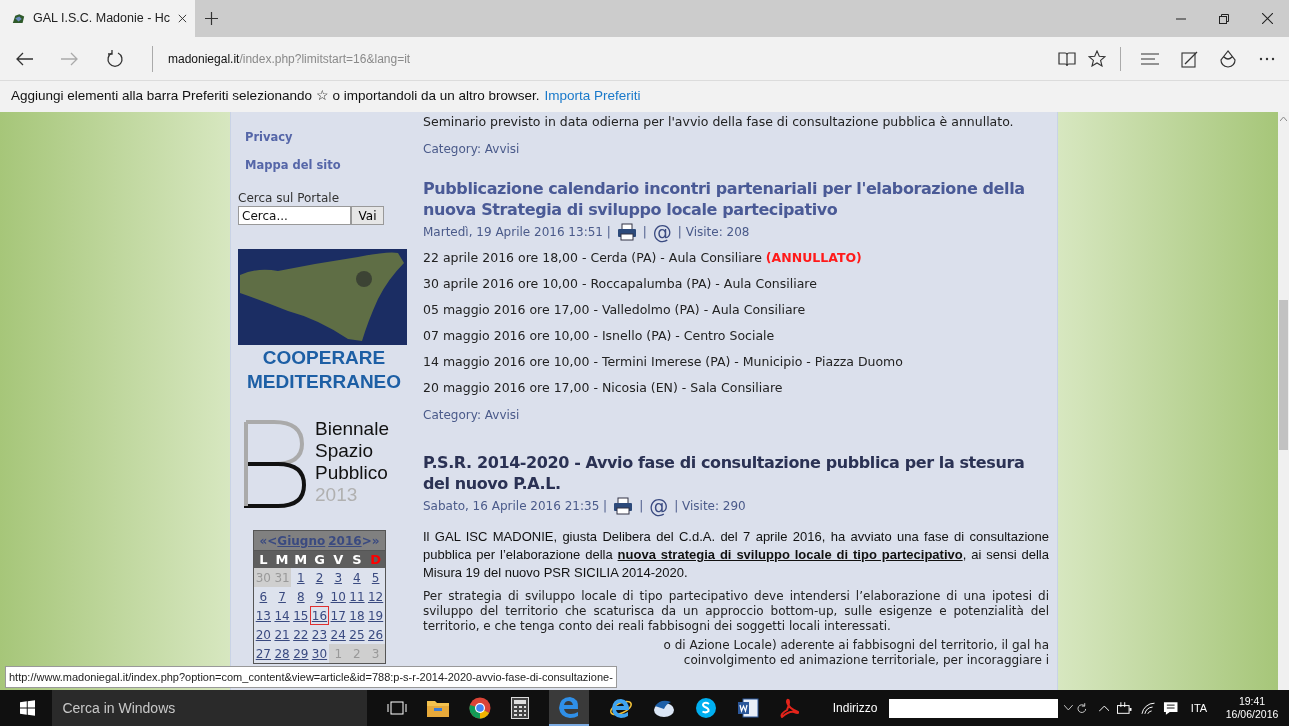  What do you see at coordinates (301, 577) in the screenshot?
I see `calendar-day: 1` at bounding box center [301, 577].